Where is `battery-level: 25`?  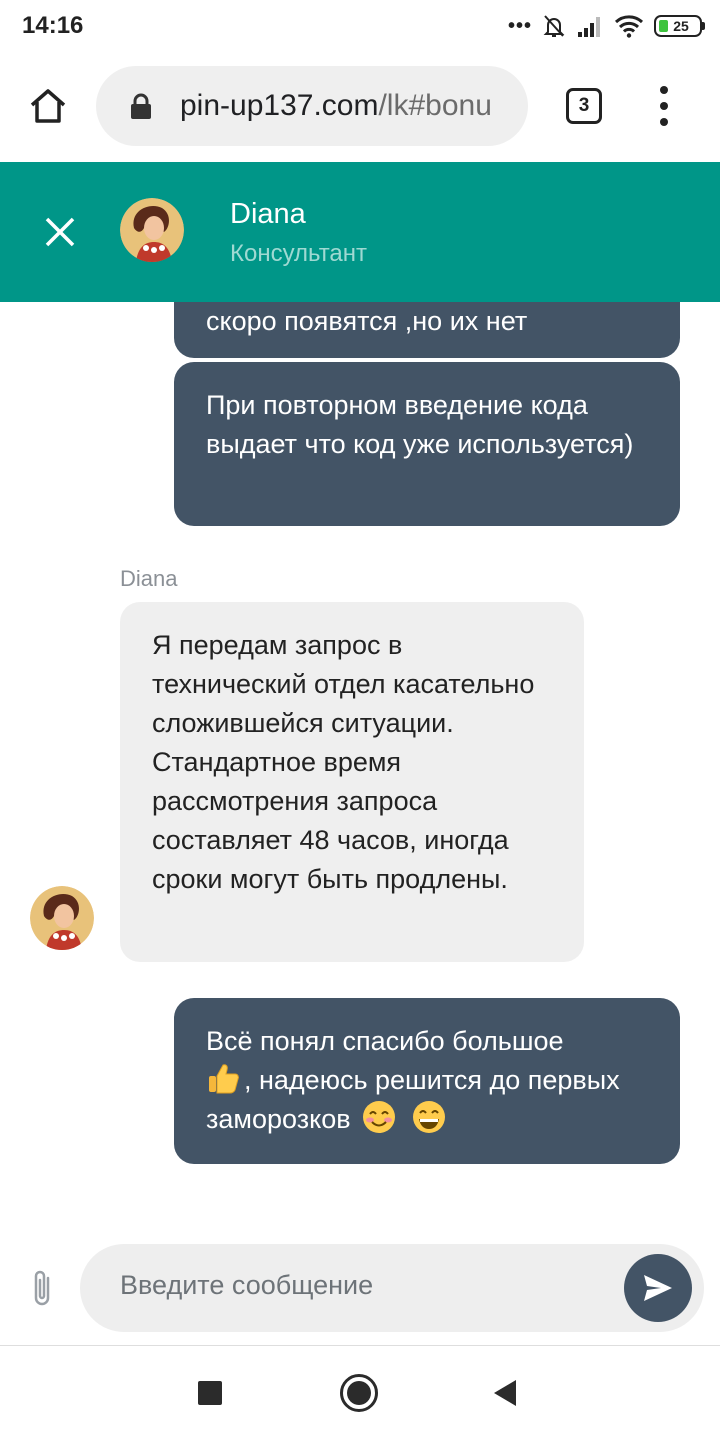
battery-level: 25 is located at coordinates (681, 26).